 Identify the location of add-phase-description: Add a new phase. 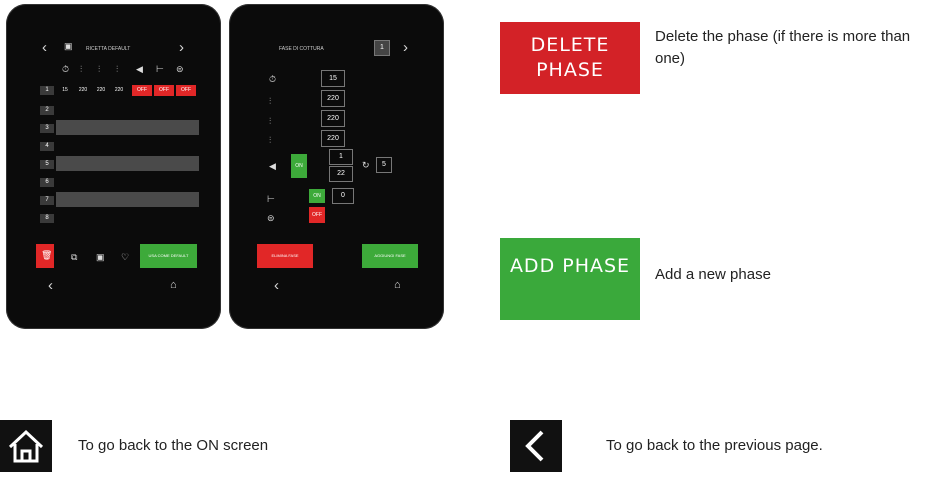
(713, 274).